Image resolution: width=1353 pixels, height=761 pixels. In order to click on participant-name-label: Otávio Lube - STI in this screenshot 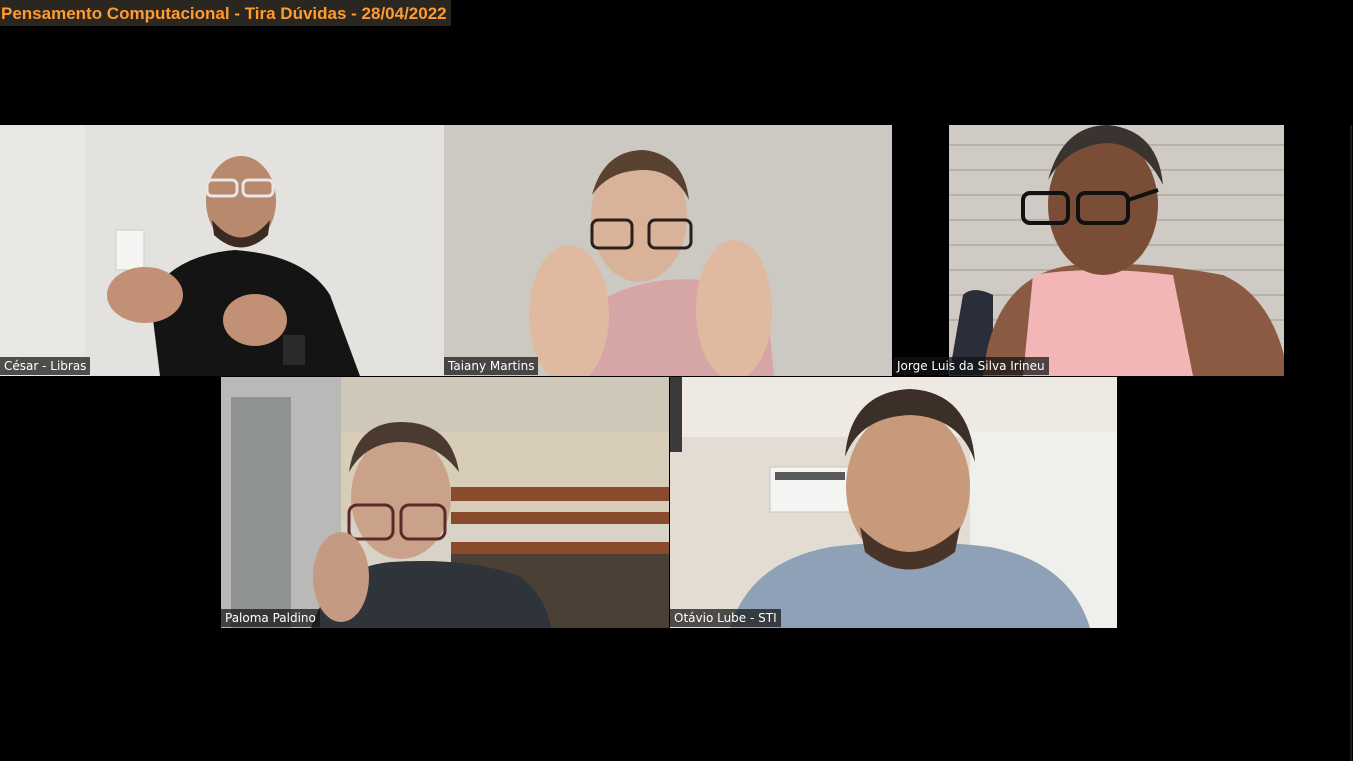, I will do `click(725, 618)`.